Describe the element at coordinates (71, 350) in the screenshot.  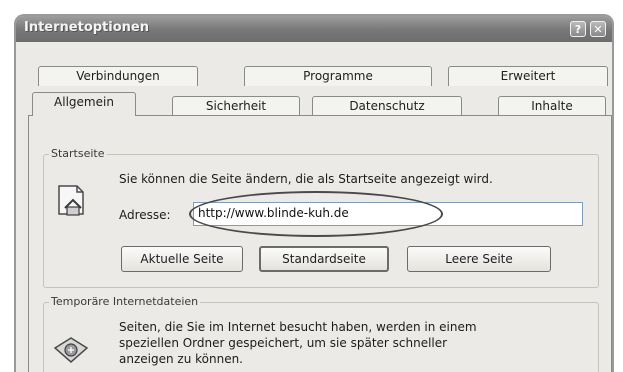
I see `temp-files-icon` at that location.